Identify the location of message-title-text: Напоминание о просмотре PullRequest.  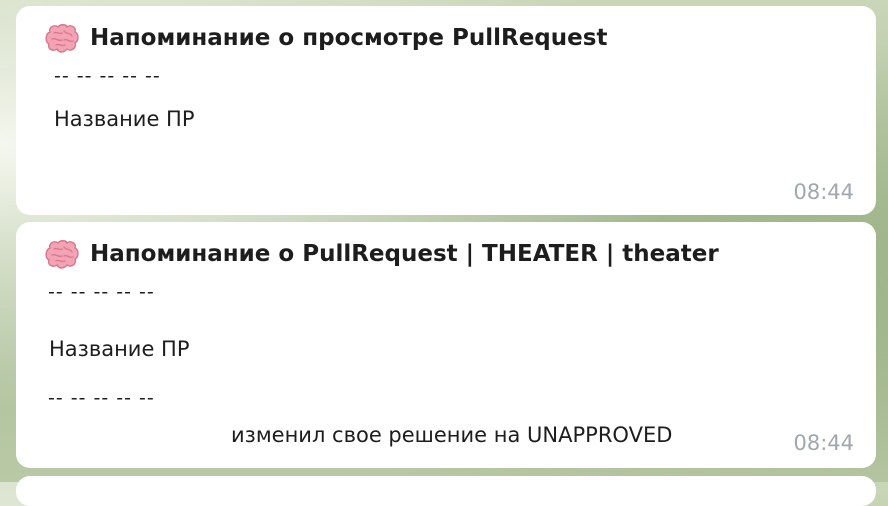
(349, 38).